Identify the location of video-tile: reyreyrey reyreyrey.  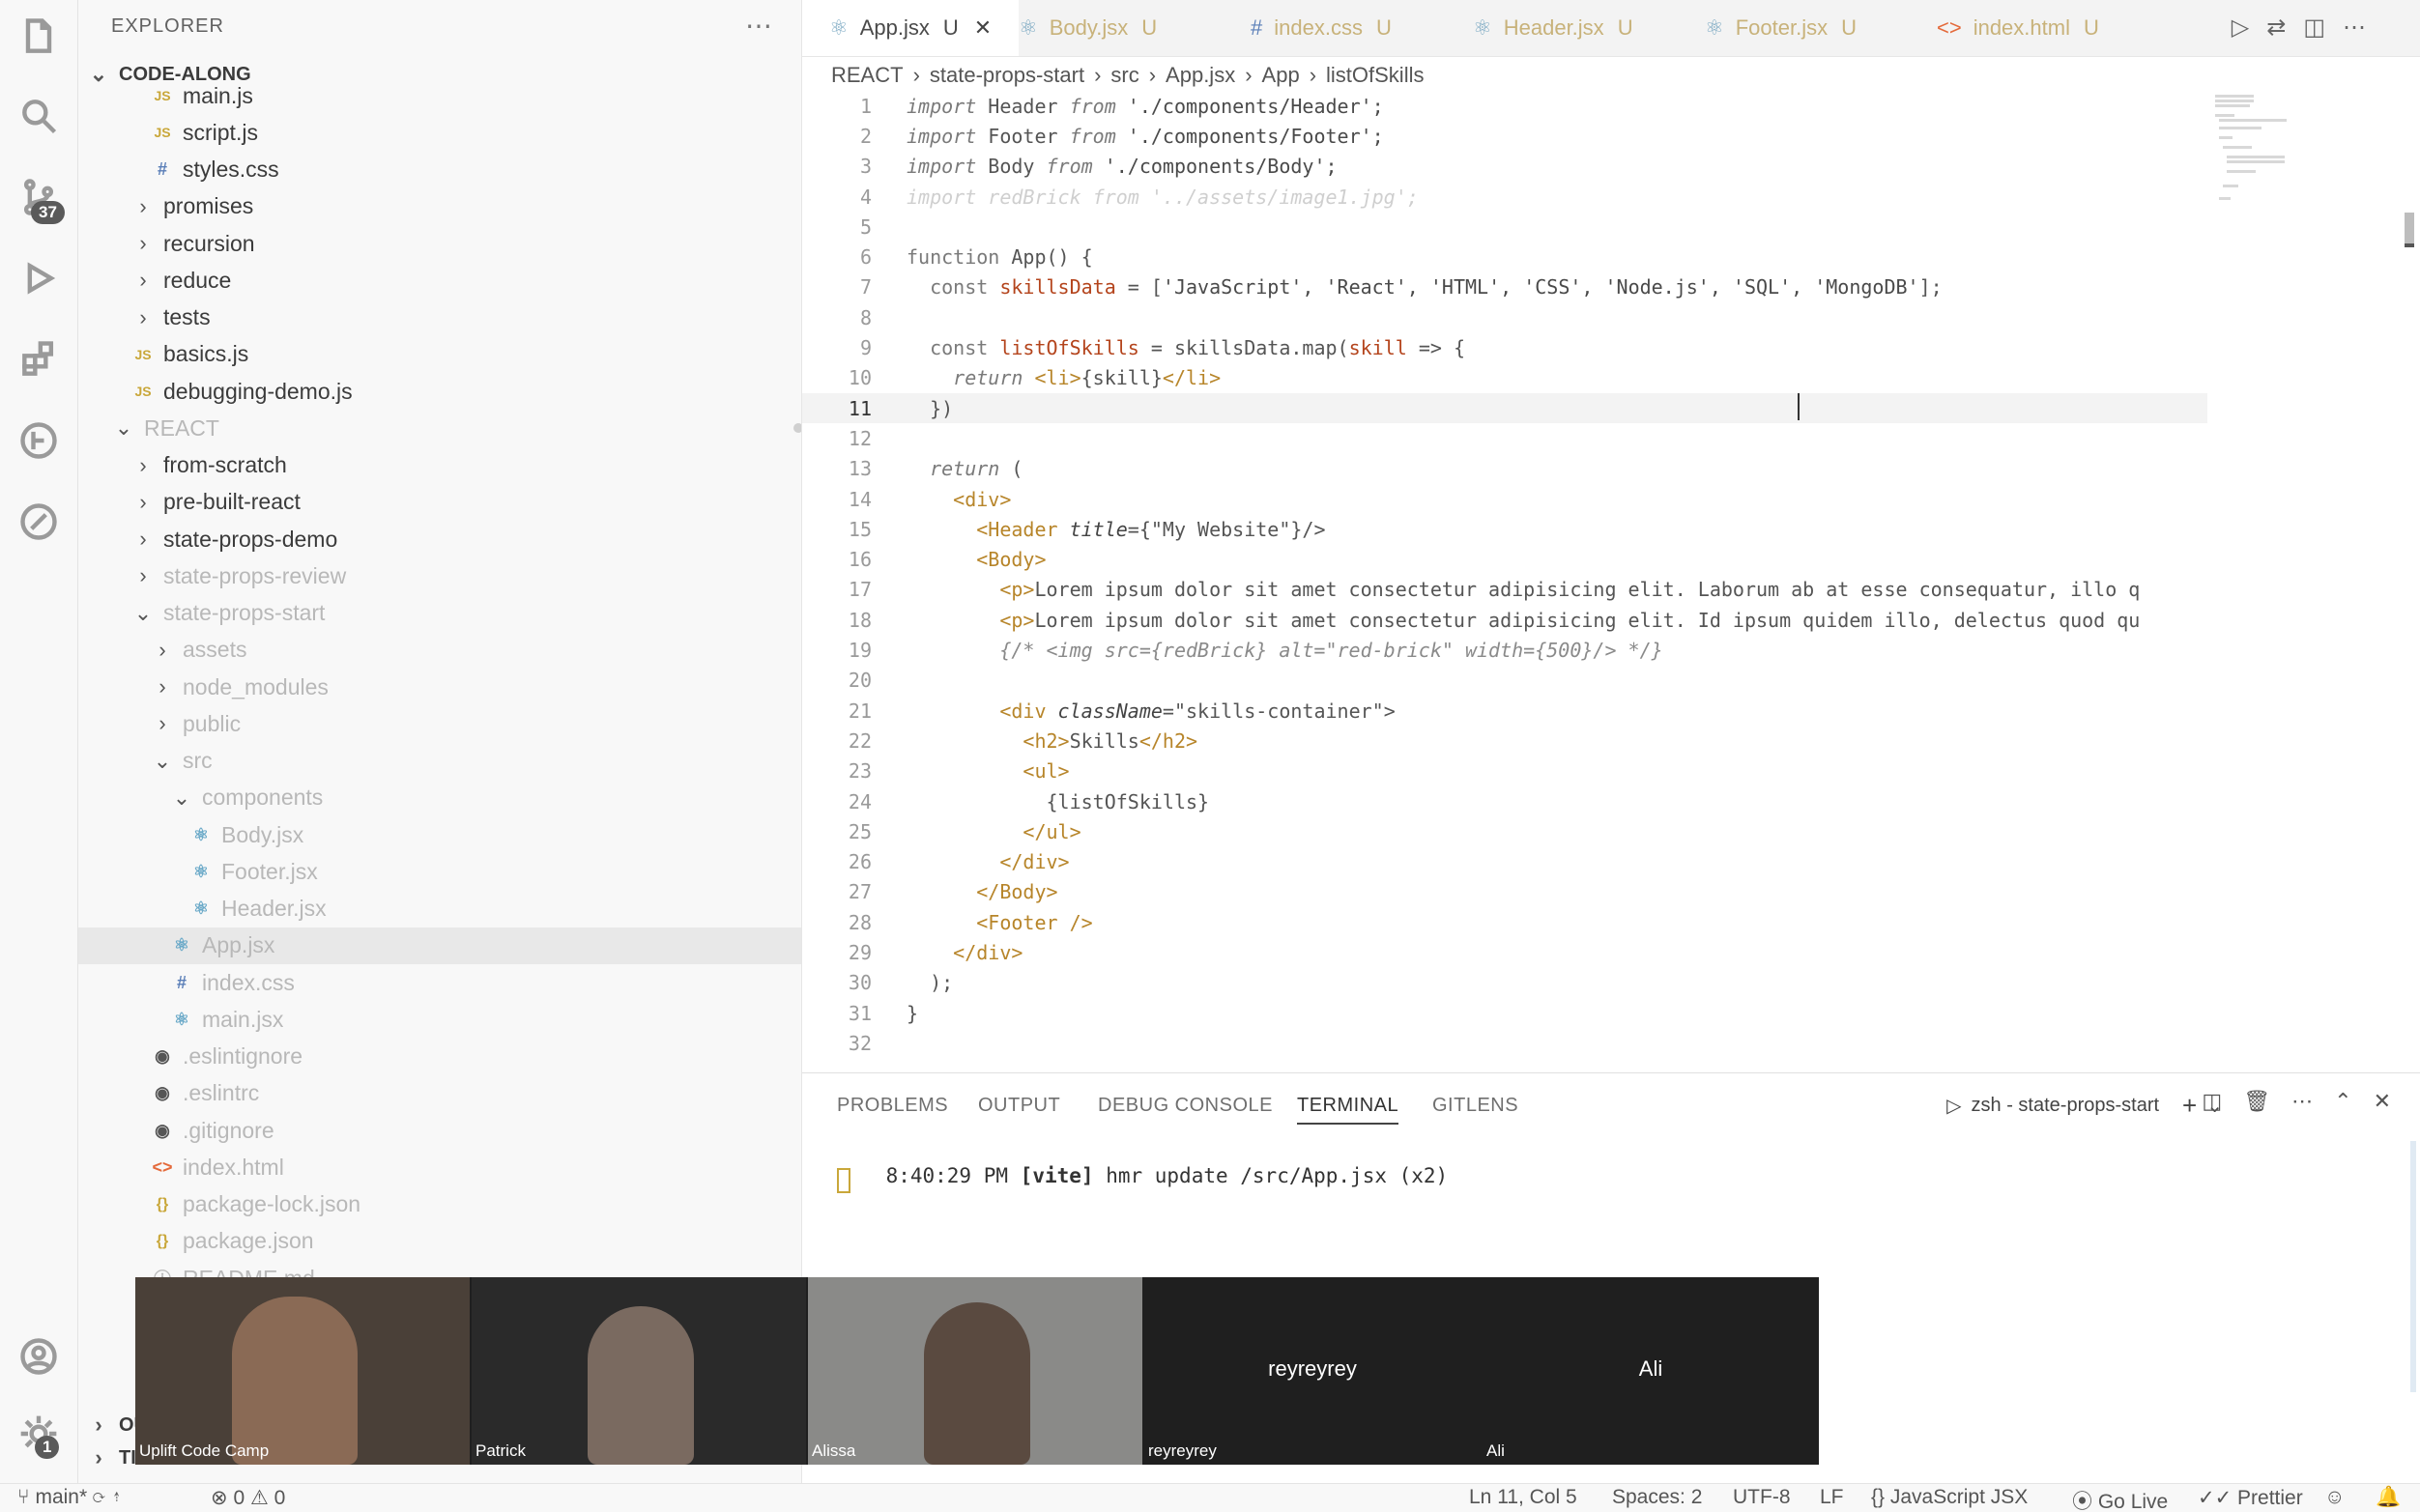
(1312, 1371).